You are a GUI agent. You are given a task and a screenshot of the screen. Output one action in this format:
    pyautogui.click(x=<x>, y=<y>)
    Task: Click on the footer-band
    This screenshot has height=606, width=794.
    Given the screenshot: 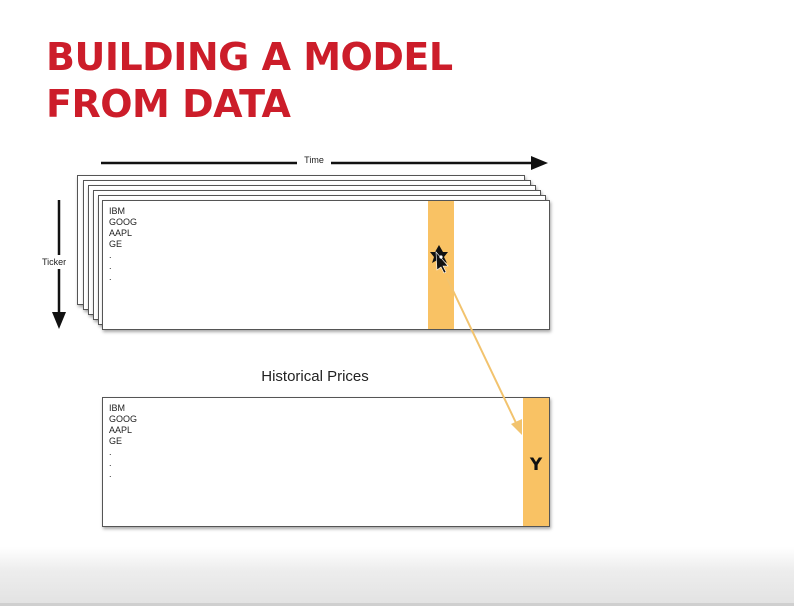 What is the action you would take?
    pyautogui.click(x=397, y=576)
    